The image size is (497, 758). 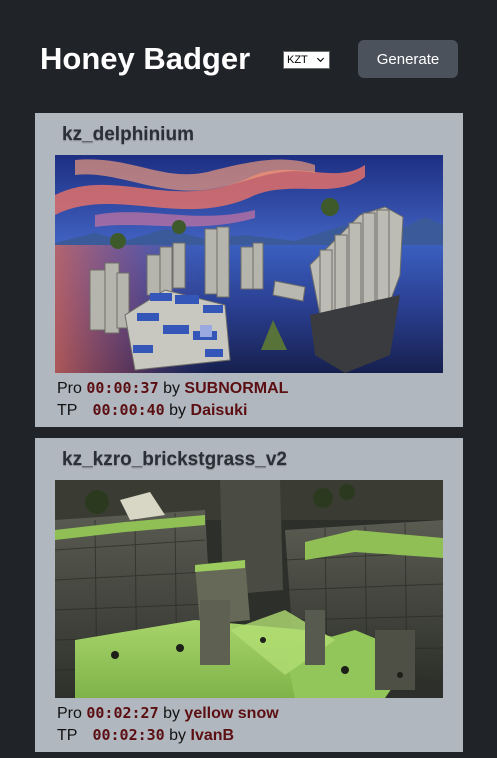 I want to click on record-time: 00:02:27, so click(x=122, y=713).